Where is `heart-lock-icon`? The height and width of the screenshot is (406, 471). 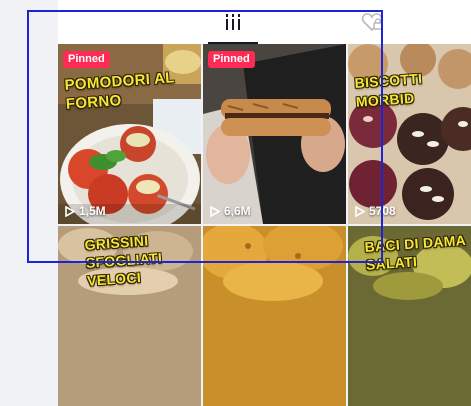 heart-lock-icon is located at coordinates (372, 22).